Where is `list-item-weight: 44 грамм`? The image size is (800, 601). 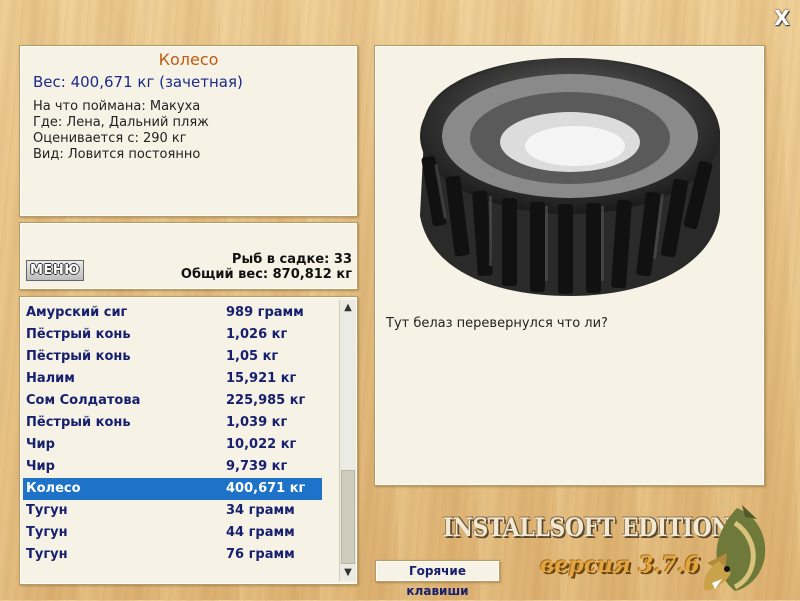
list-item-weight: 44 грамм is located at coordinates (260, 532).